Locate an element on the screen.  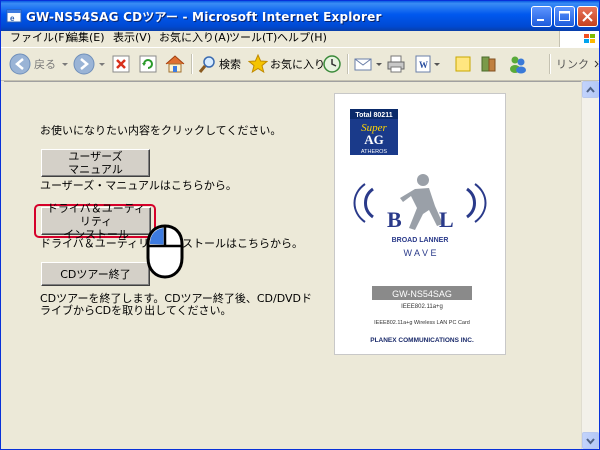
brand-letter-l: L is located at coordinates (446, 219).